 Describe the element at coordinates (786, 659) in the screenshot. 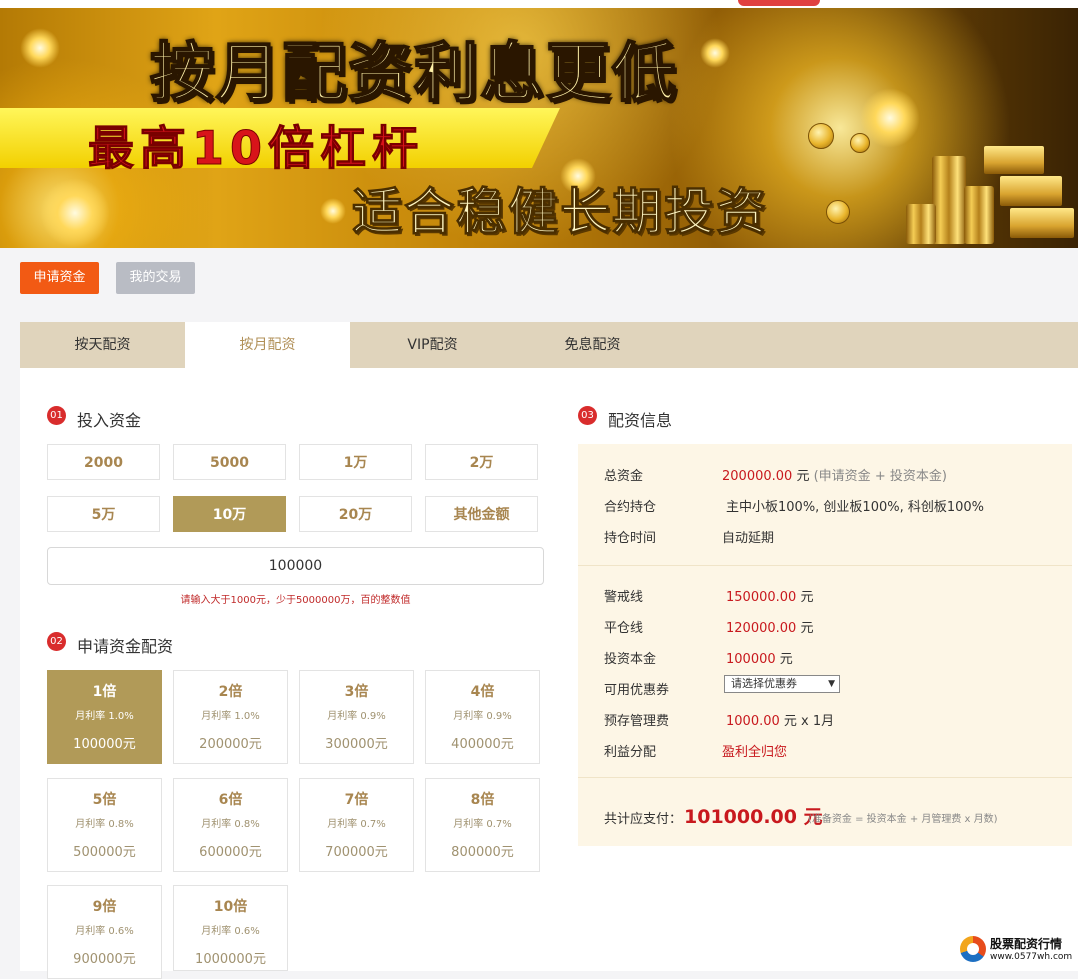

I see `principal-unit: 元` at that location.